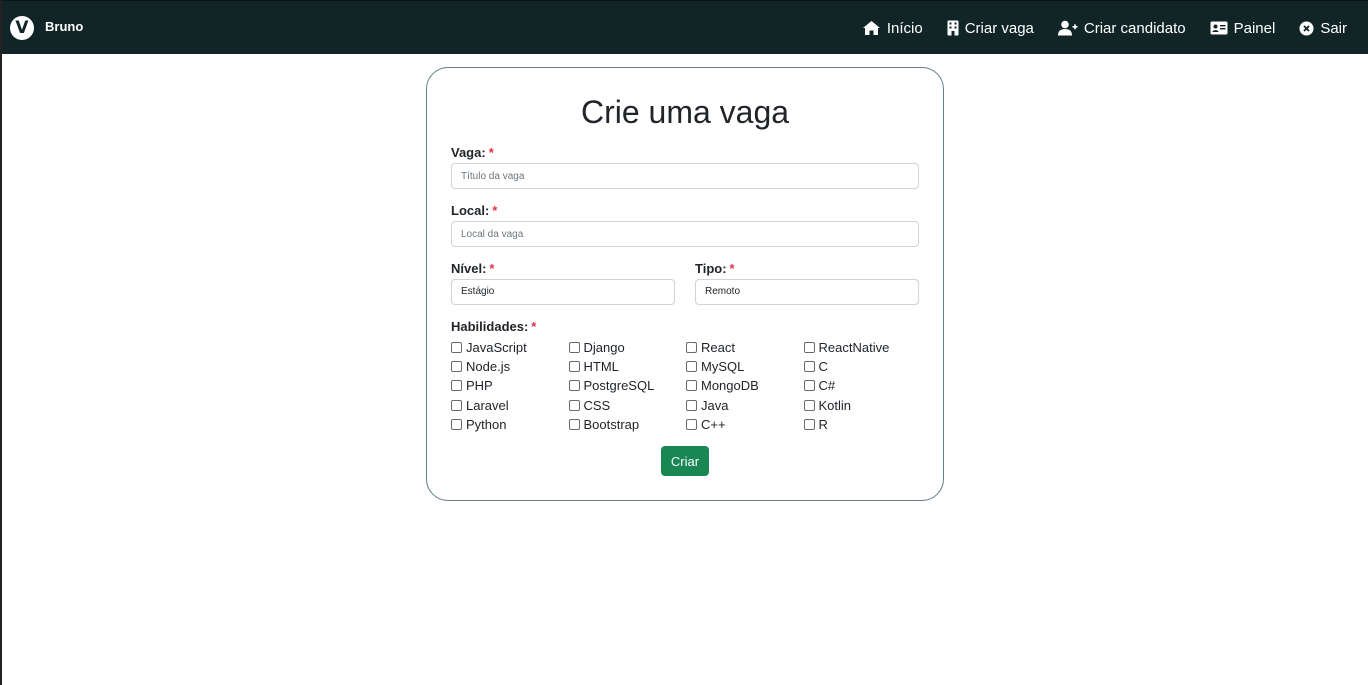 This screenshot has height=685, width=1368. What do you see at coordinates (711, 268) in the screenshot?
I see `tipo-label-text: Tipo:` at bounding box center [711, 268].